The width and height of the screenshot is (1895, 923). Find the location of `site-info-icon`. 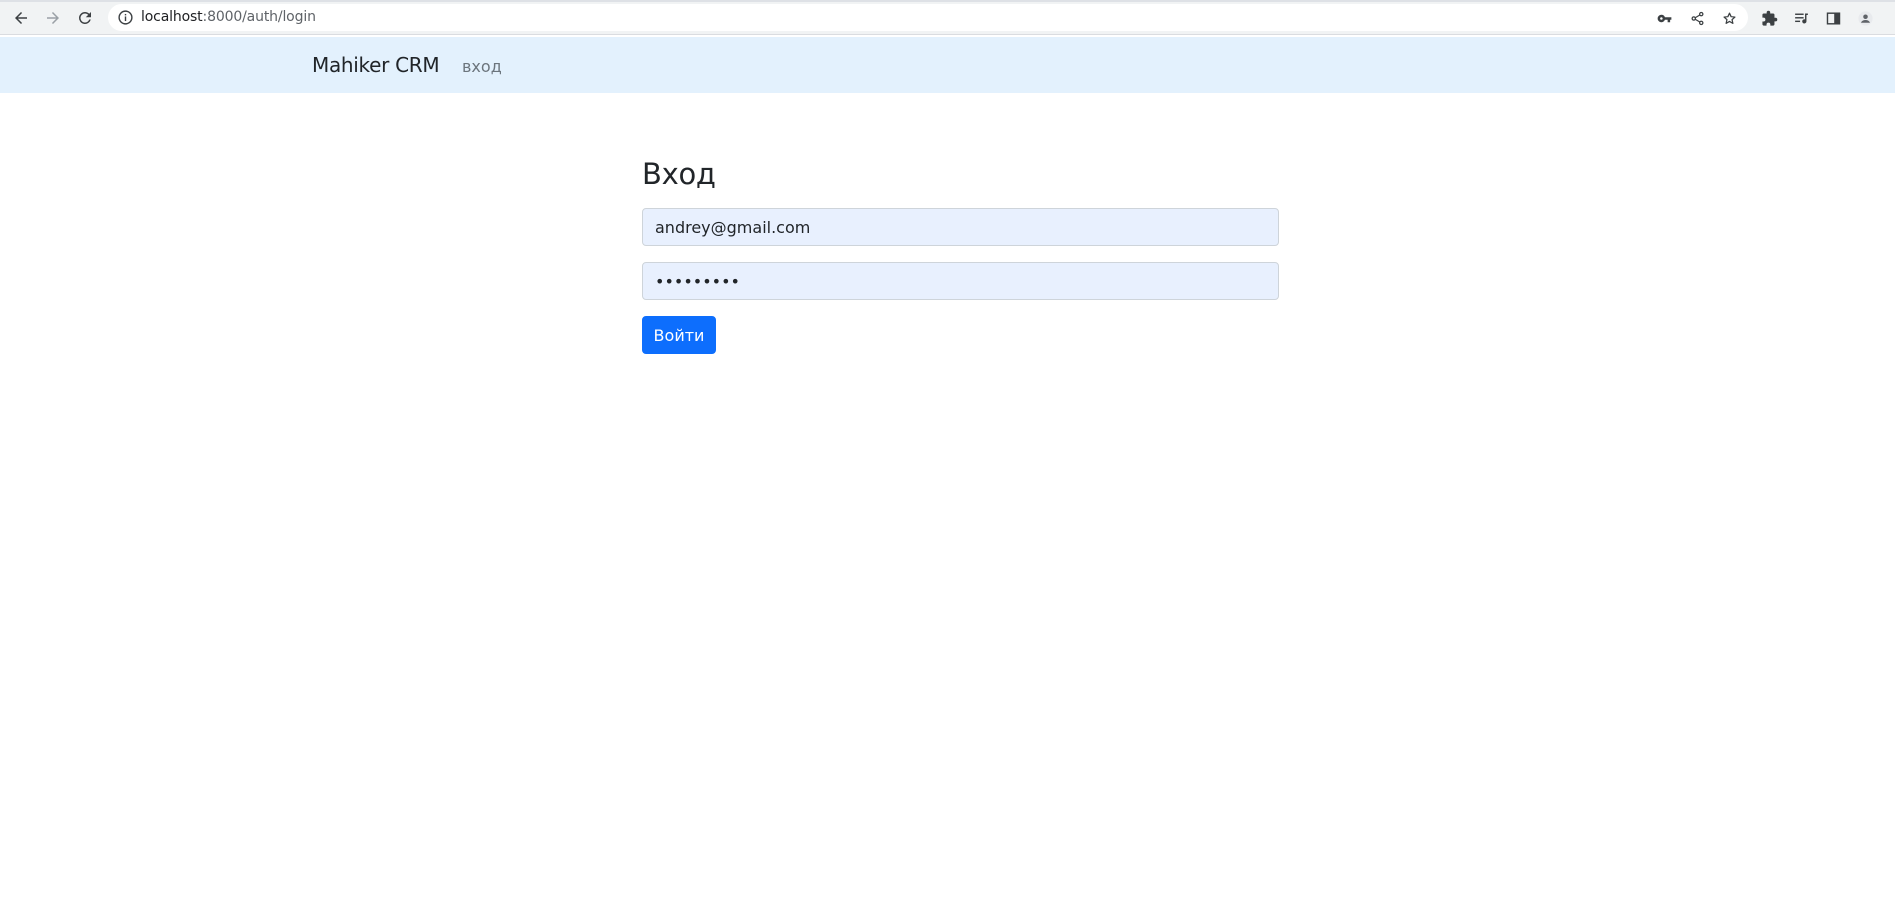

site-info-icon is located at coordinates (125, 17).